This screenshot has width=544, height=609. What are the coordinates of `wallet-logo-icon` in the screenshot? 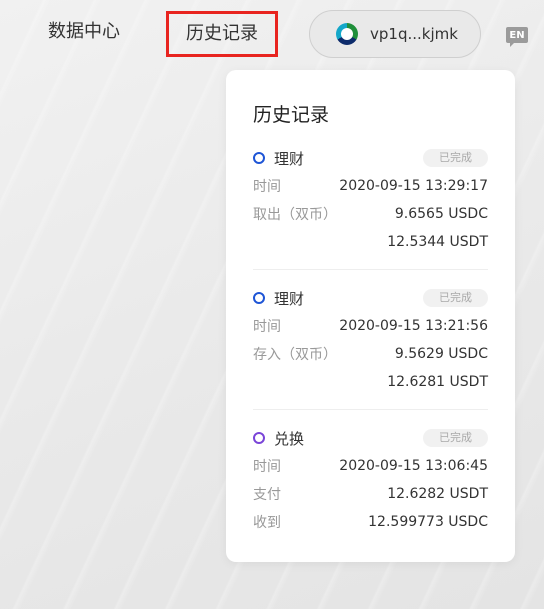 It's located at (347, 34).